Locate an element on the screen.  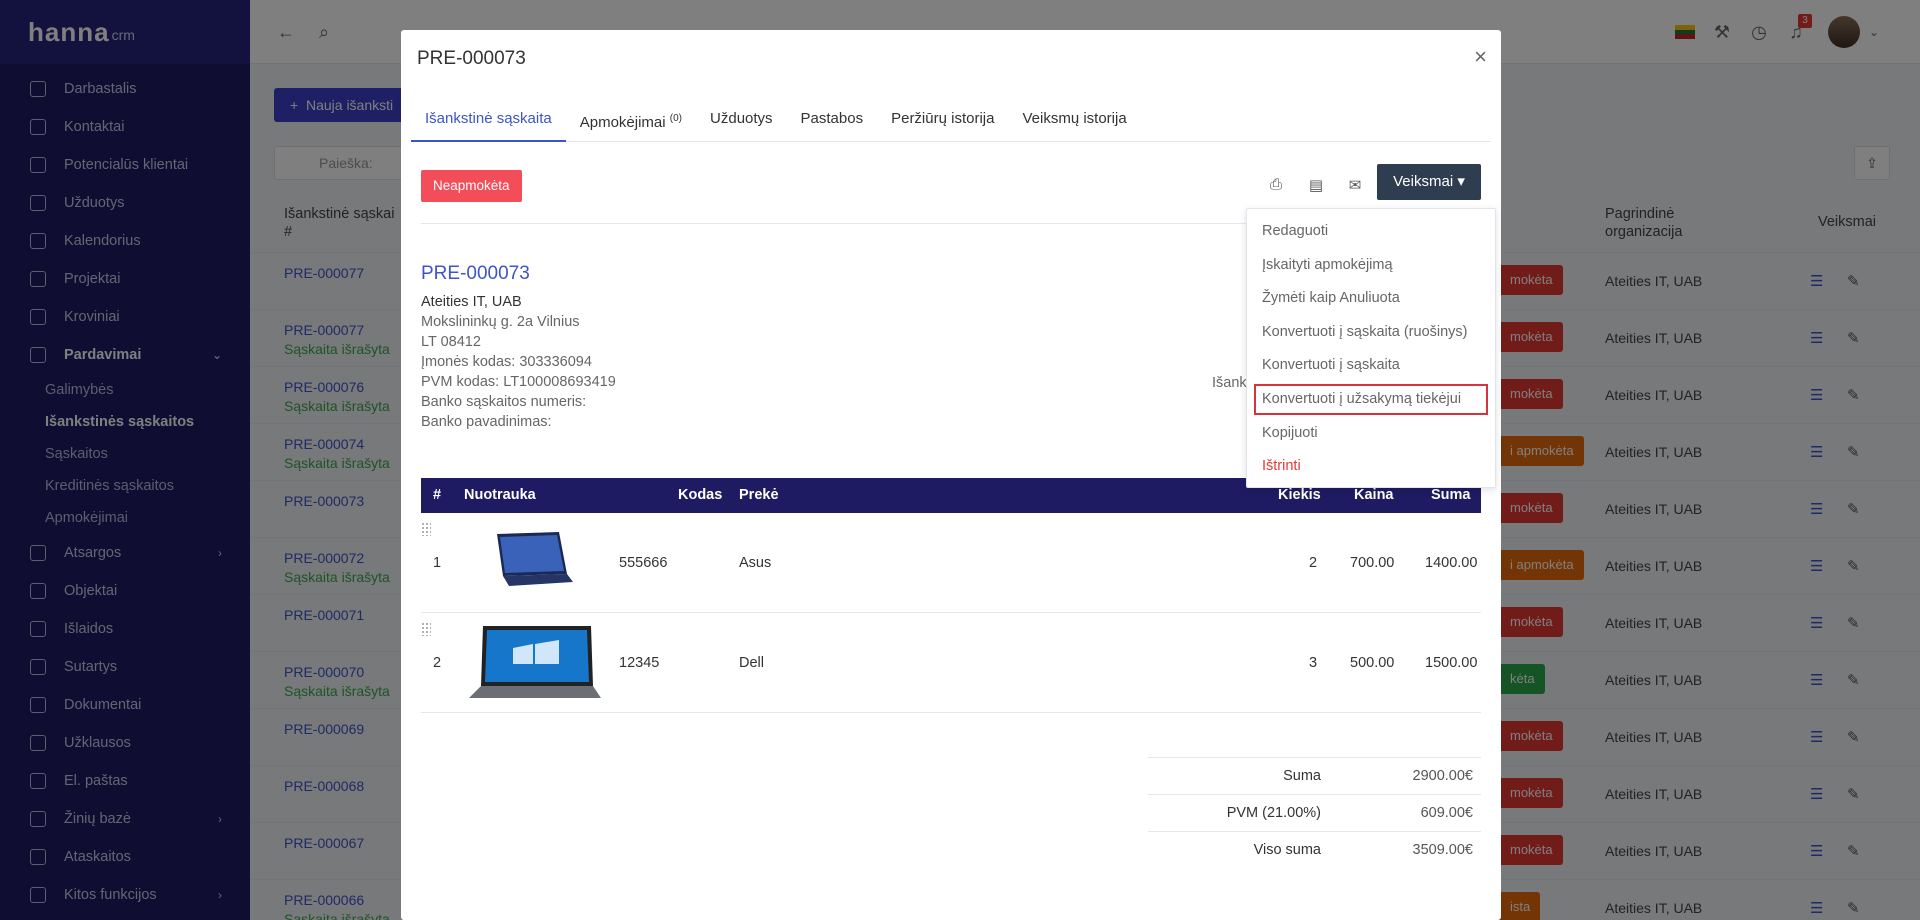
tab-payments: Apmokėjimai (0) is located at coordinates (631, 122).